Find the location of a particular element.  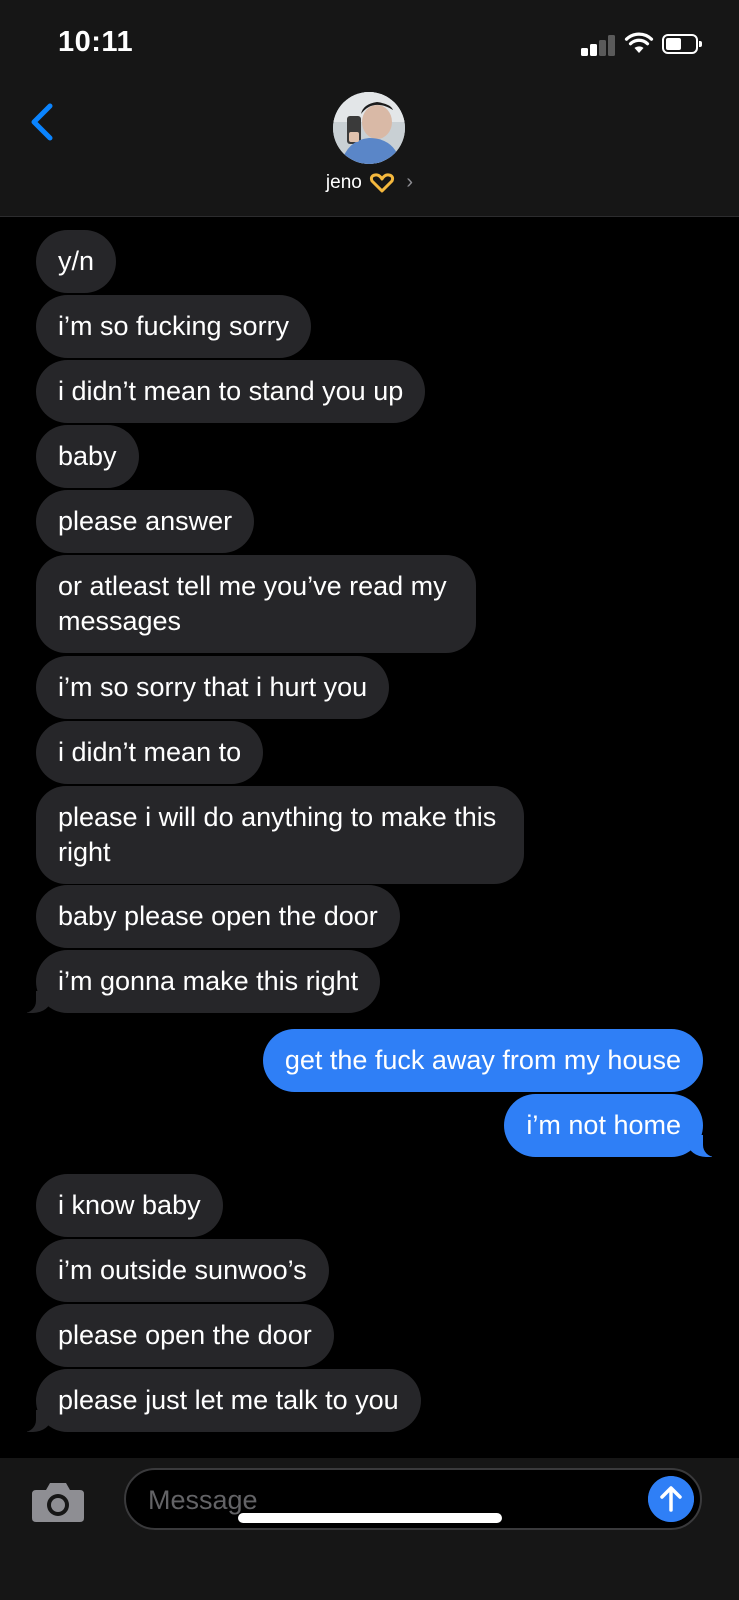

camera-icon is located at coordinates (58, 1501).